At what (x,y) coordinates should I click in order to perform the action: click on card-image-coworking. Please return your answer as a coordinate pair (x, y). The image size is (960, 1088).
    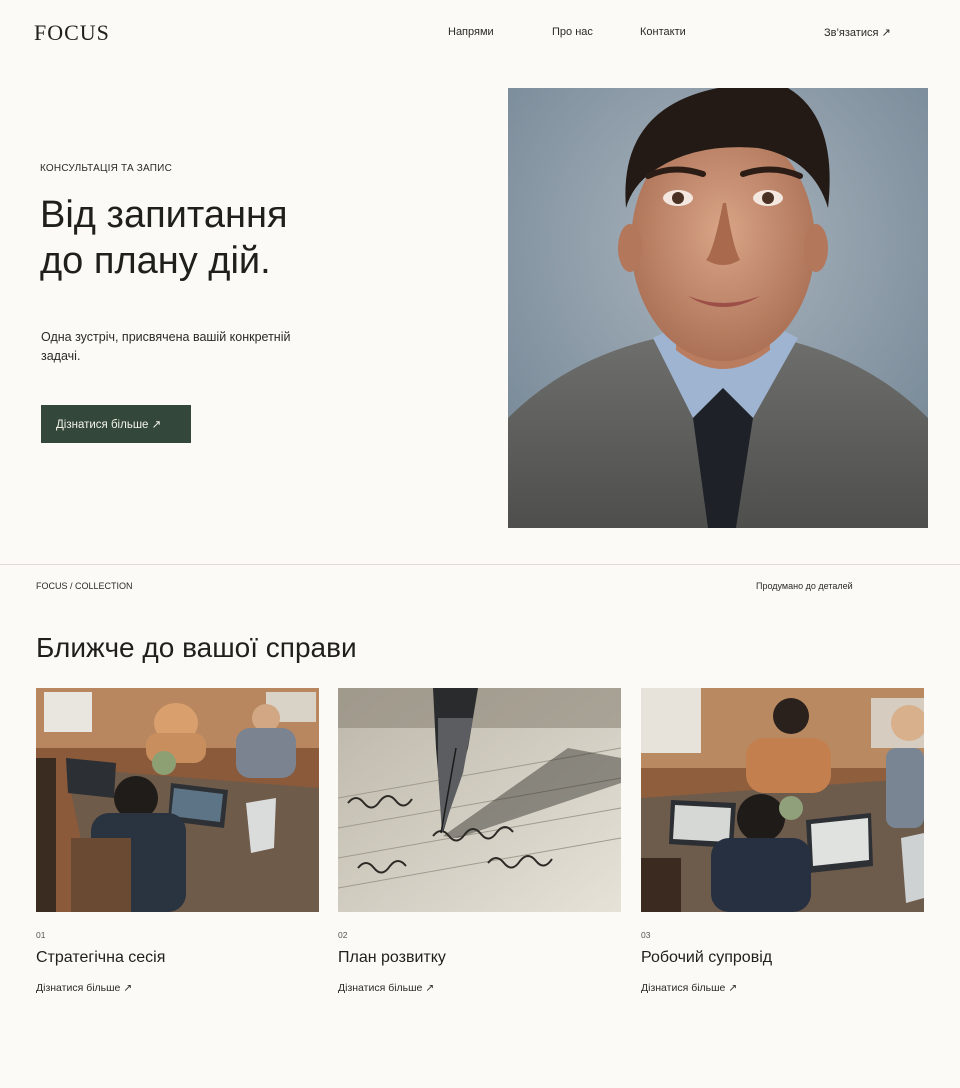
    Looking at the image, I should click on (782, 800).